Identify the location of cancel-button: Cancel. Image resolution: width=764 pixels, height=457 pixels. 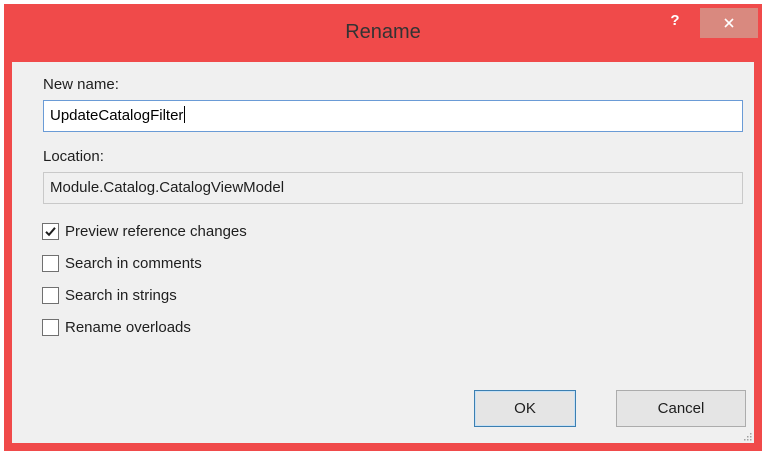
(681, 408).